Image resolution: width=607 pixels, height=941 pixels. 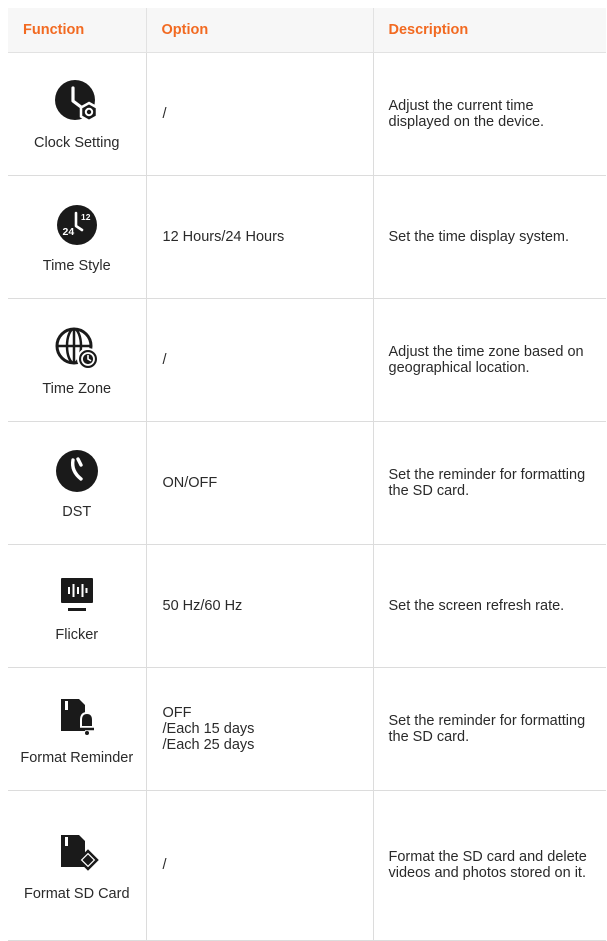 I want to click on option-text: /Each 25 days, so click(x=208, y=744).